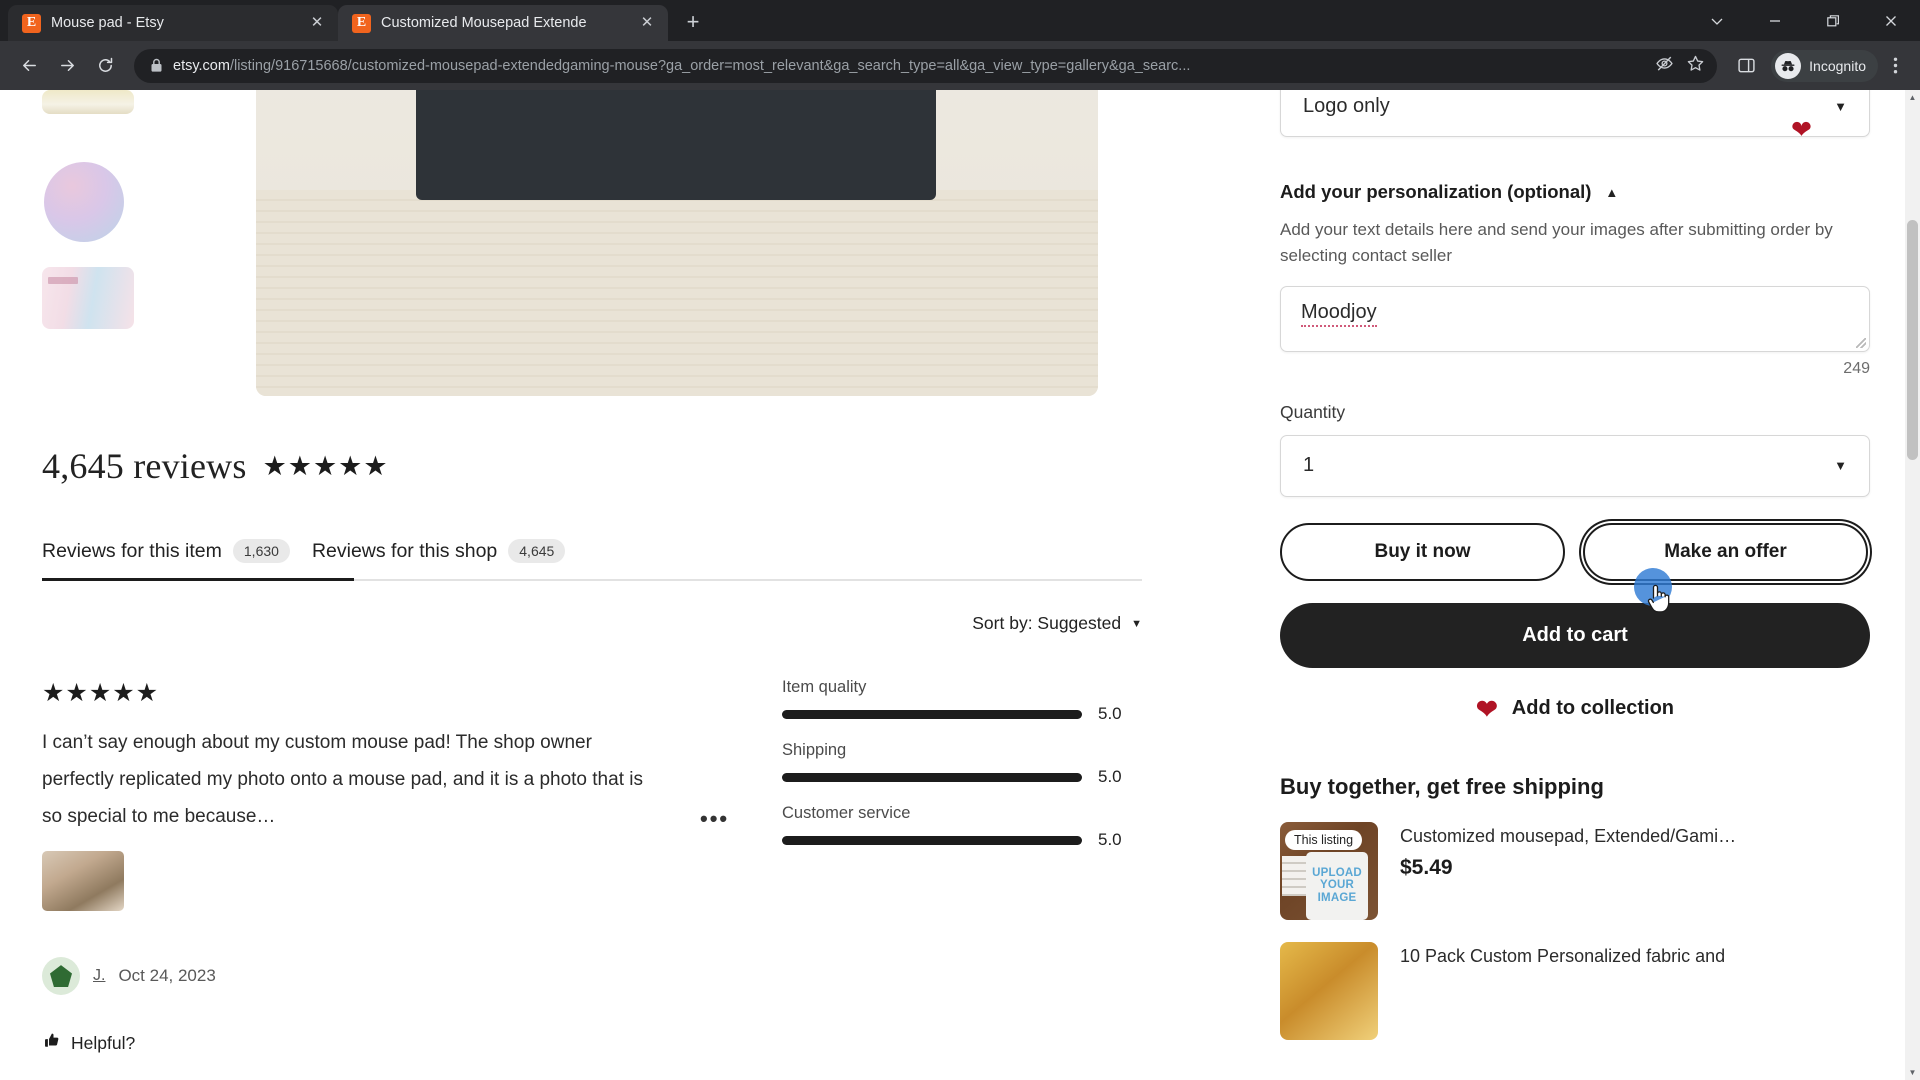  Describe the element at coordinates (846, 813) in the screenshot. I see `metric-label: Customer service` at that location.